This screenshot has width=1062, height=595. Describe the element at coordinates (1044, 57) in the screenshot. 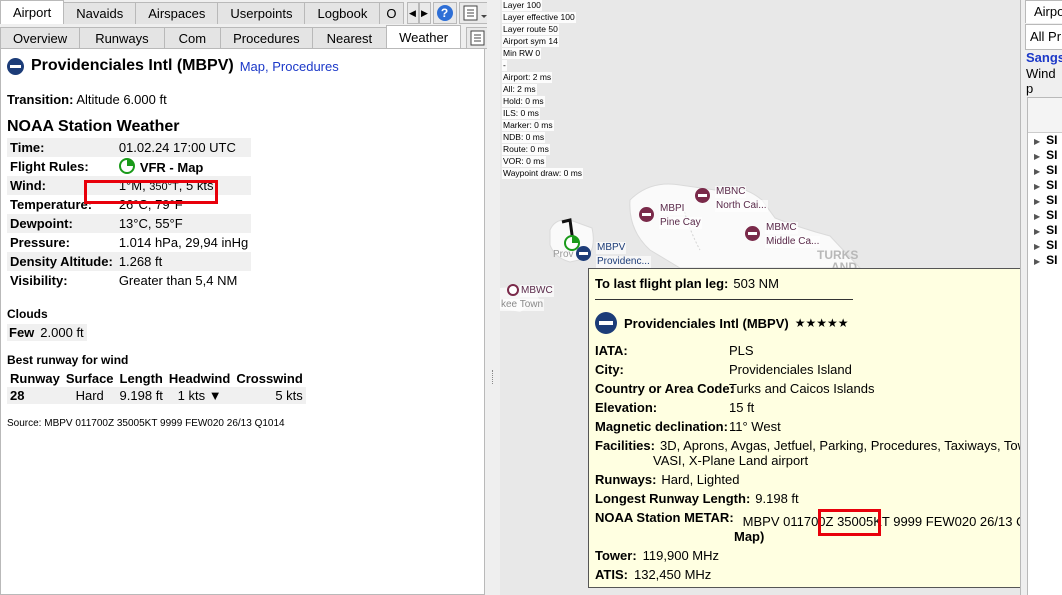

I see `right-link: Sangs` at that location.